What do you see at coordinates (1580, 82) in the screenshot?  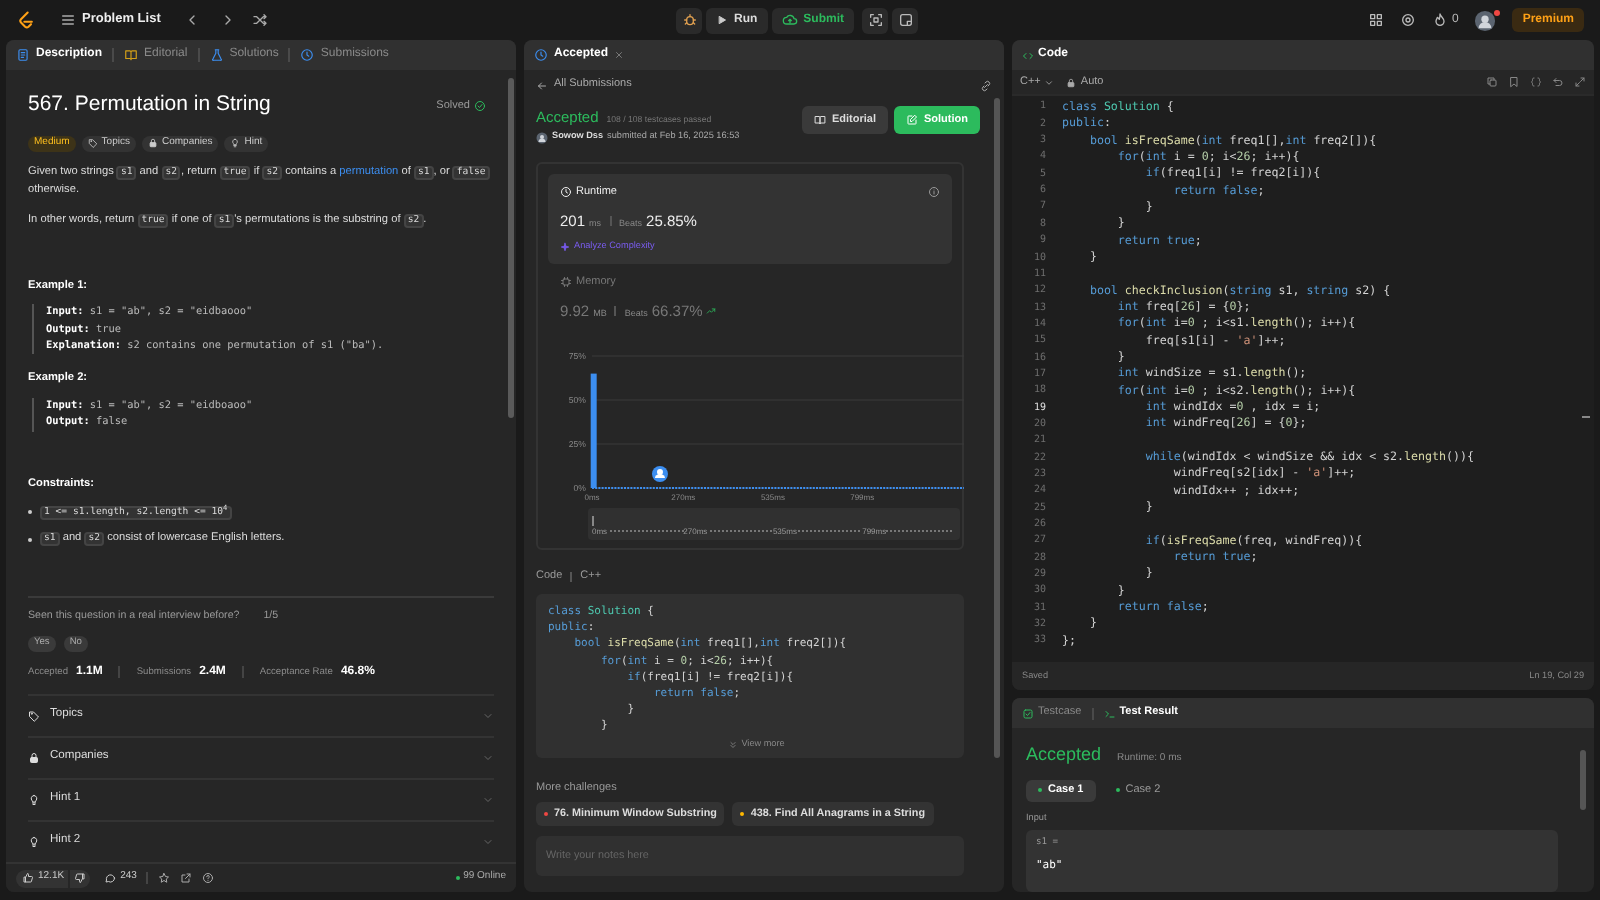 I see `expand-icon` at bounding box center [1580, 82].